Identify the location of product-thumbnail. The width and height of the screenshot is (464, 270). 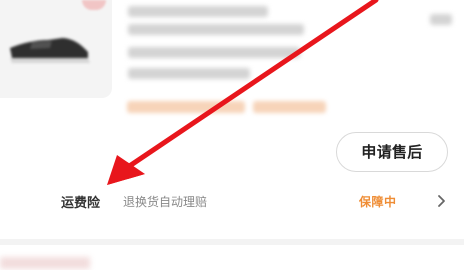
(56, 49).